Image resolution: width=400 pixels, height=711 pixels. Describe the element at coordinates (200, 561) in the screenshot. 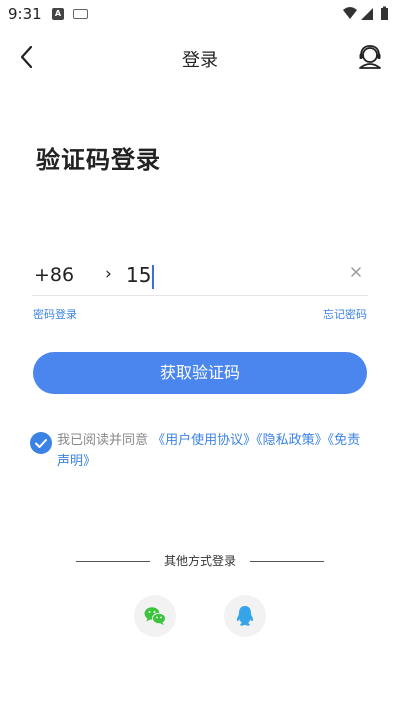

I see `other-login-divider: 其他方式登录` at that location.